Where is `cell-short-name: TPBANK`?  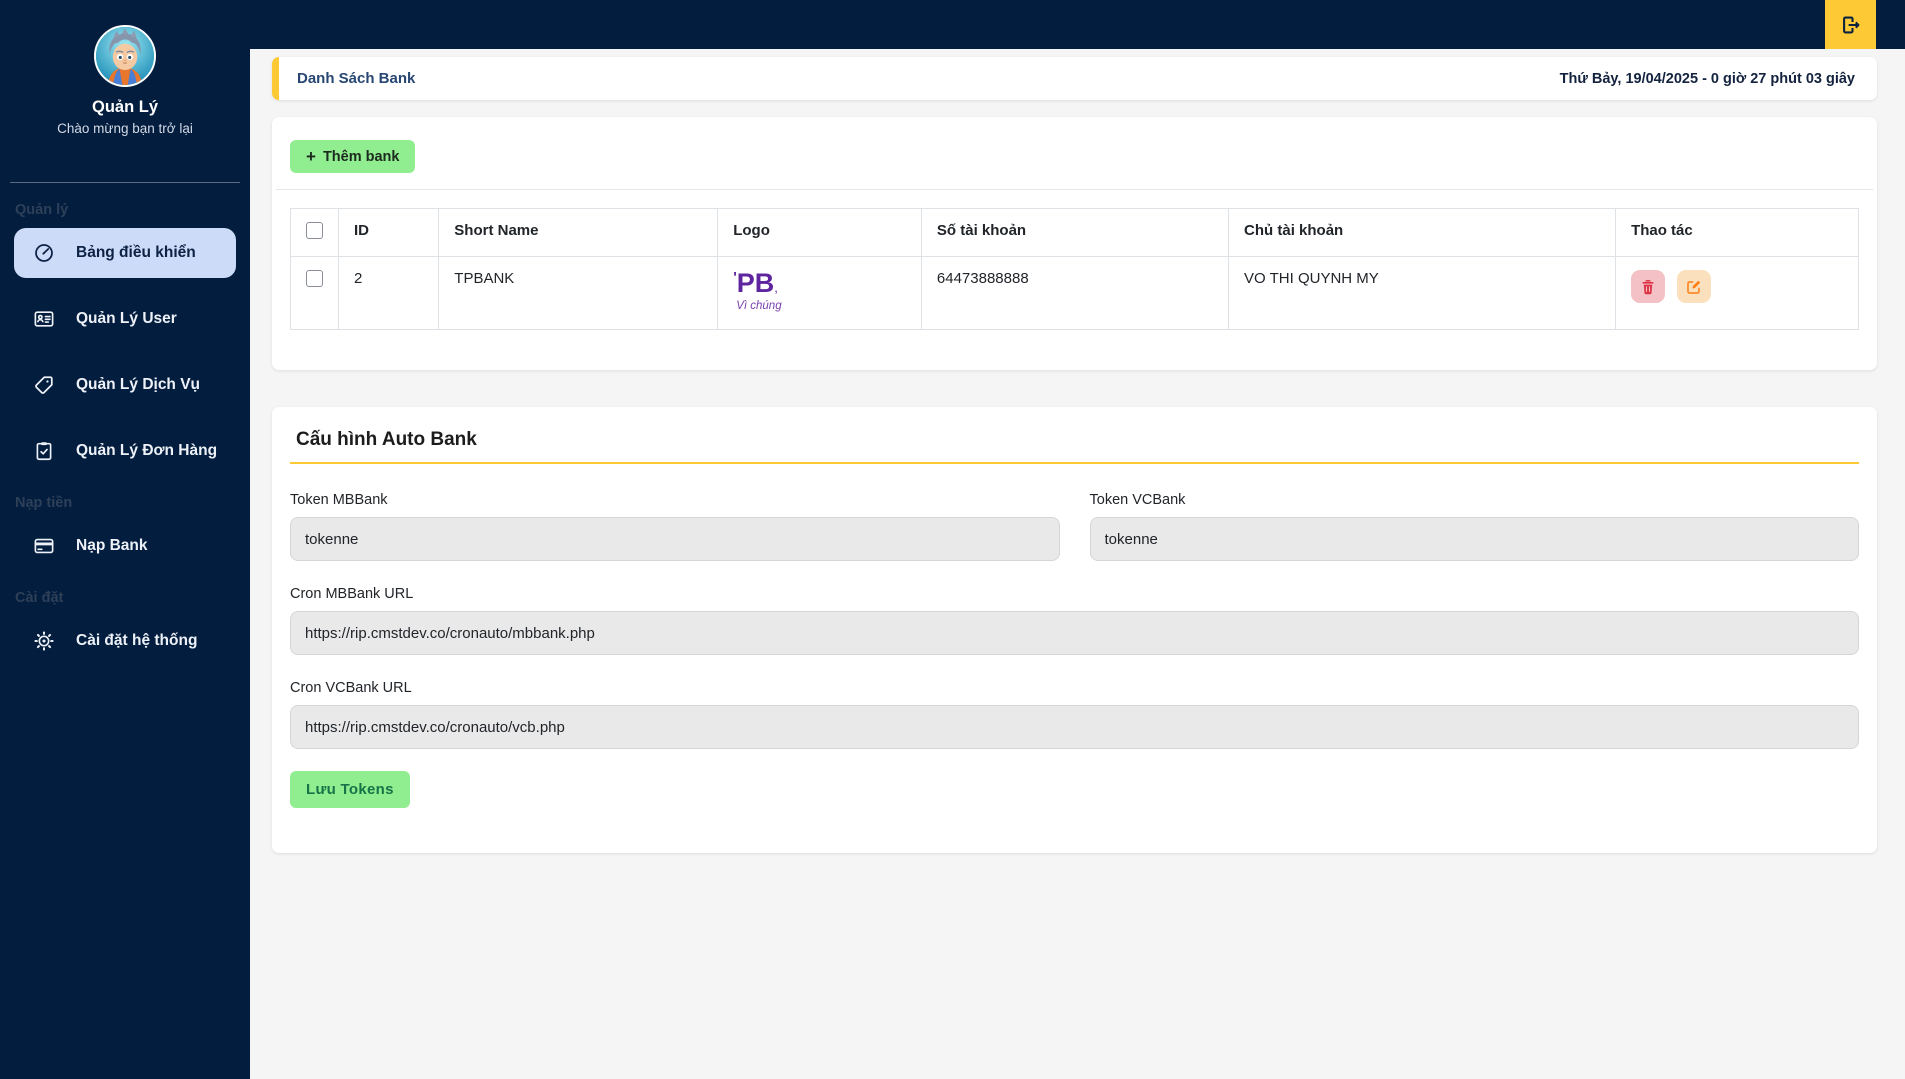 cell-short-name: TPBANK is located at coordinates (578, 293).